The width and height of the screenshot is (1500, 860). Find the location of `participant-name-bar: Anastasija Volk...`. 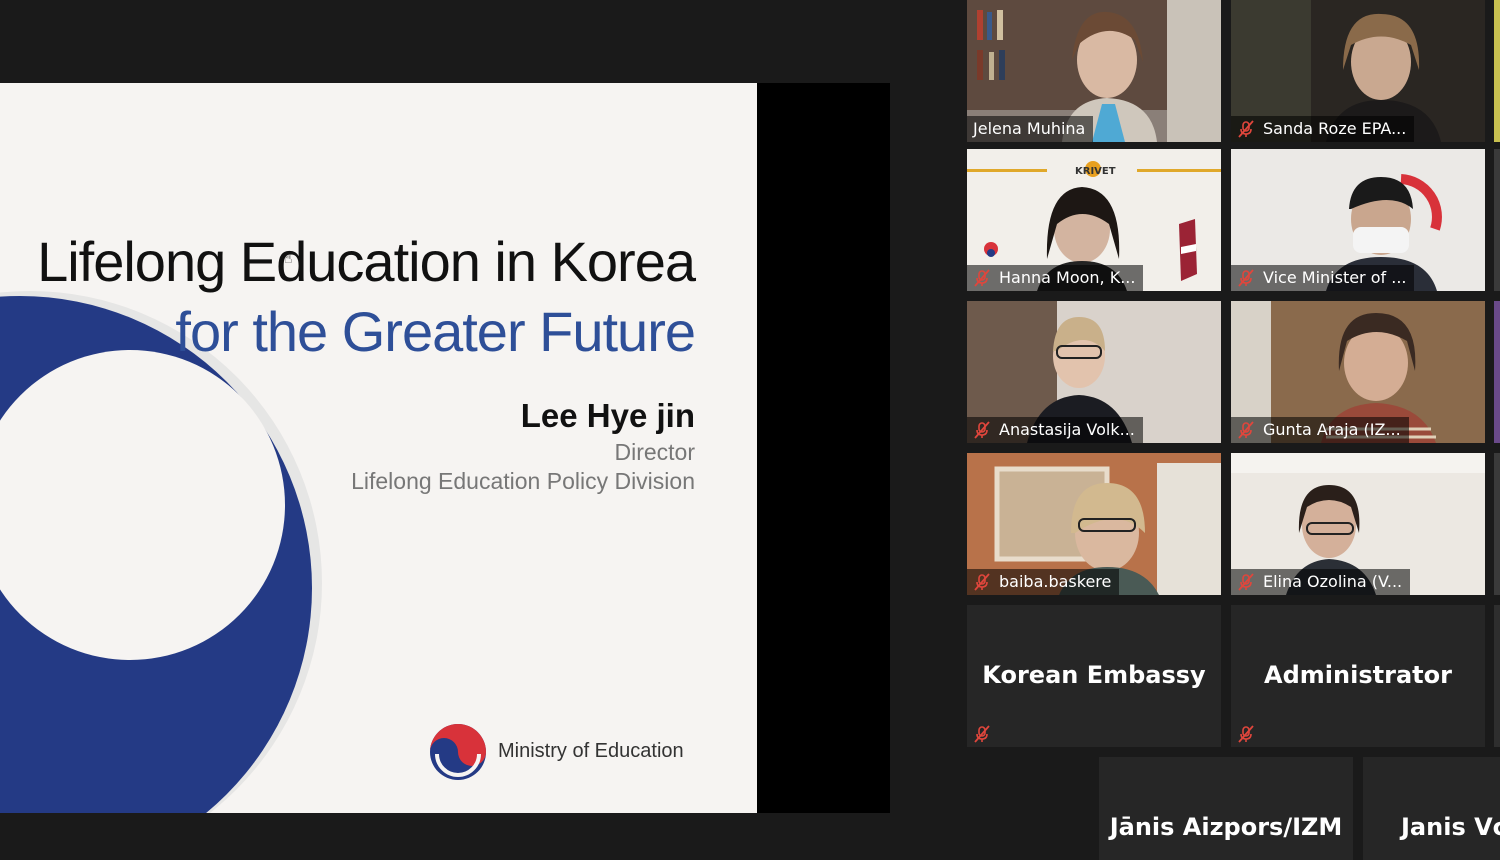

participant-name-bar: Anastasija Volk... is located at coordinates (1055, 430).